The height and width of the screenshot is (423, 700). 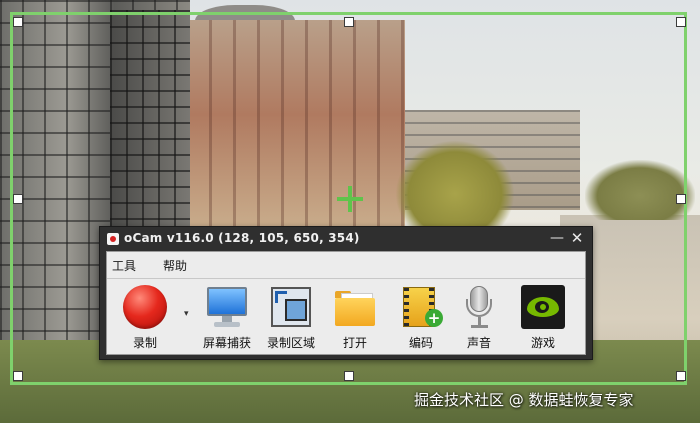 What do you see at coordinates (577, 238) in the screenshot?
I see `close-button: ✕` at bounding box center [577, 238].